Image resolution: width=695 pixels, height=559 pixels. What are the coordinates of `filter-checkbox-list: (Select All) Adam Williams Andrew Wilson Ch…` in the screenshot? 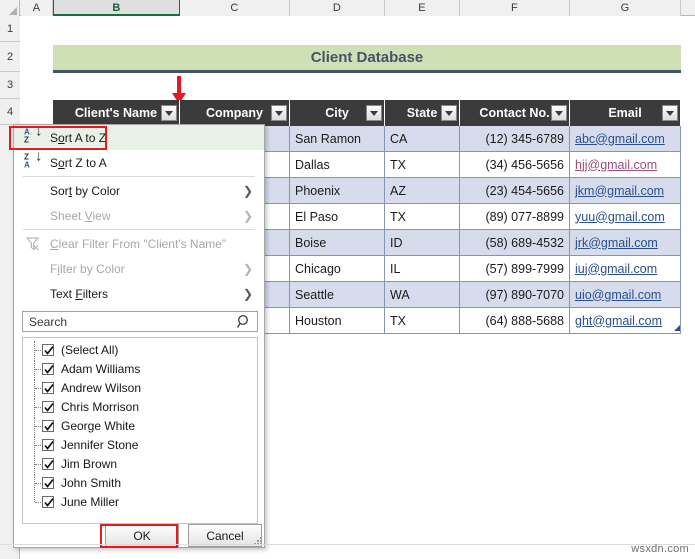 It's located at (140, 430).